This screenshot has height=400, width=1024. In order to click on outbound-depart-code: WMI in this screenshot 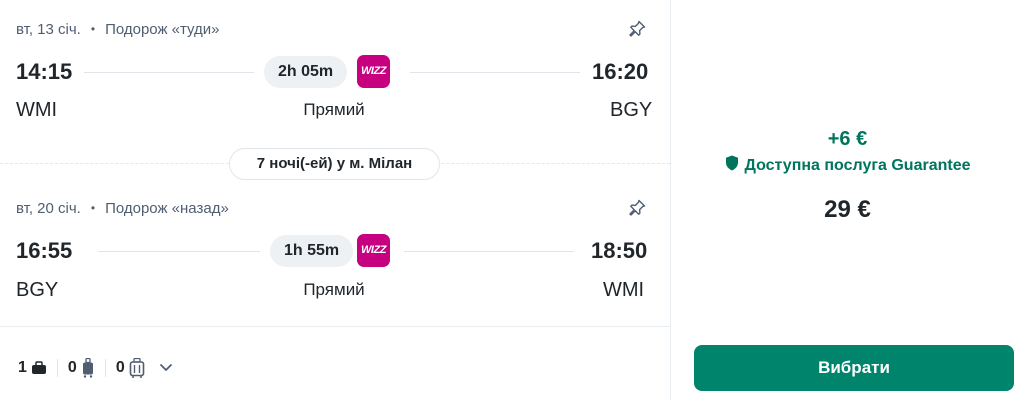, I will do `click(37, 110)`.